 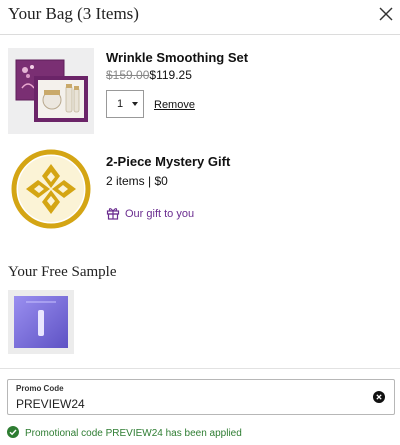 I want to click on header-divider, so click(x=200, y=34).